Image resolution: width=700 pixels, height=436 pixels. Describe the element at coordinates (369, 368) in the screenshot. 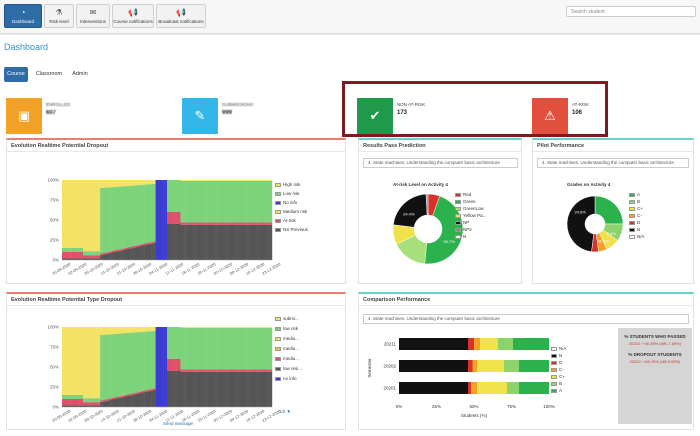

I see `y-axis-label: Semester` at that location.